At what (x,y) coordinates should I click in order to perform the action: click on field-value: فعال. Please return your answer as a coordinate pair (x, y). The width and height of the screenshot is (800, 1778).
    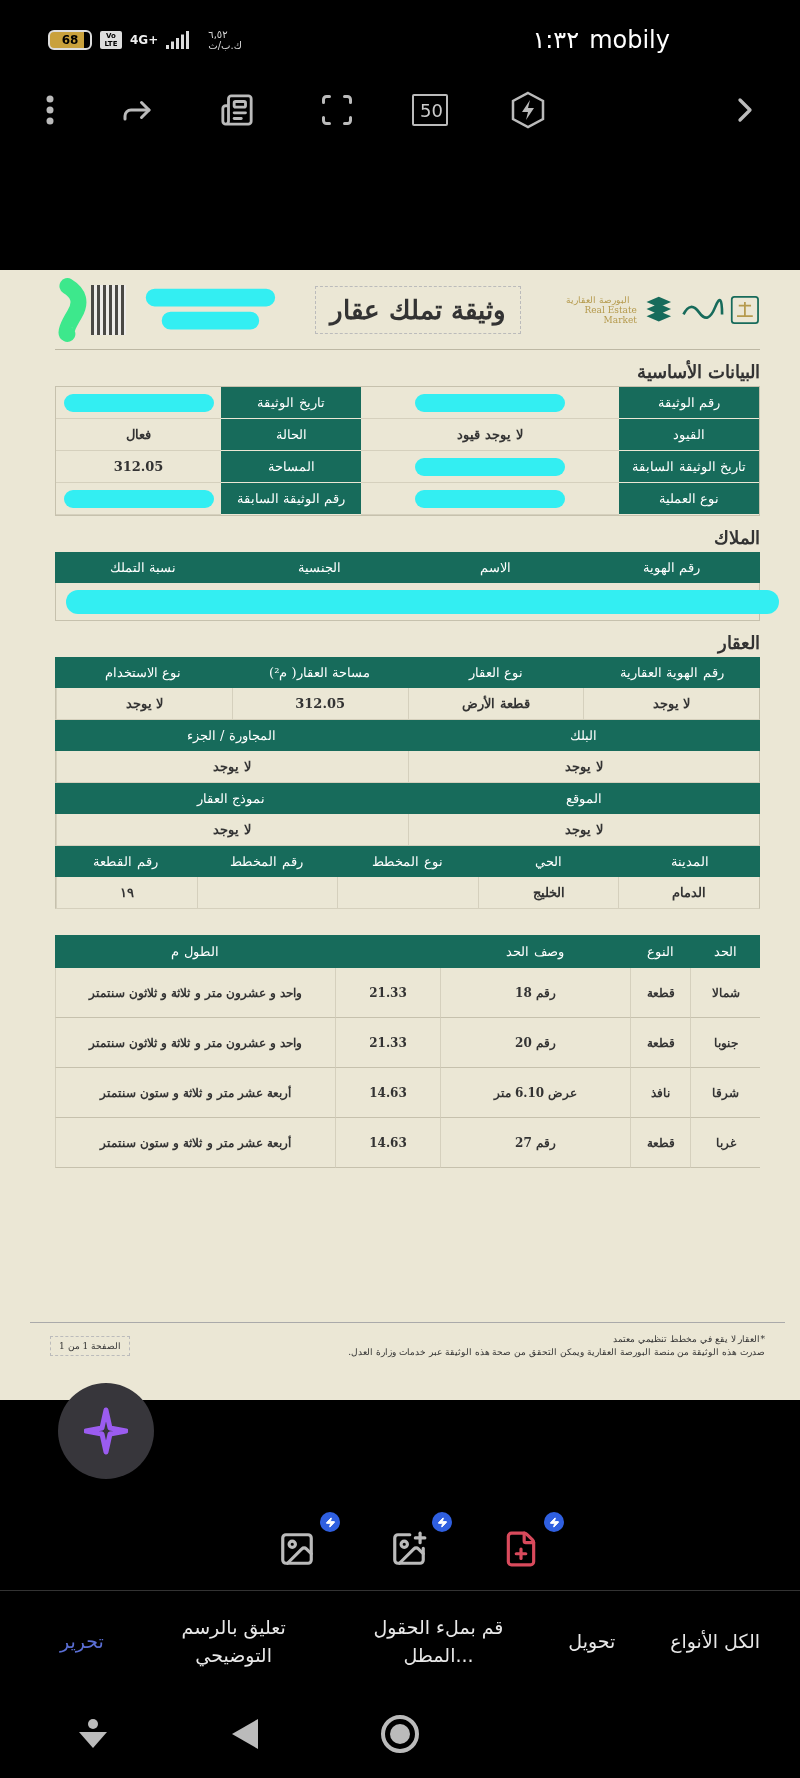
    Looking at the image, I should click on (138, 434).